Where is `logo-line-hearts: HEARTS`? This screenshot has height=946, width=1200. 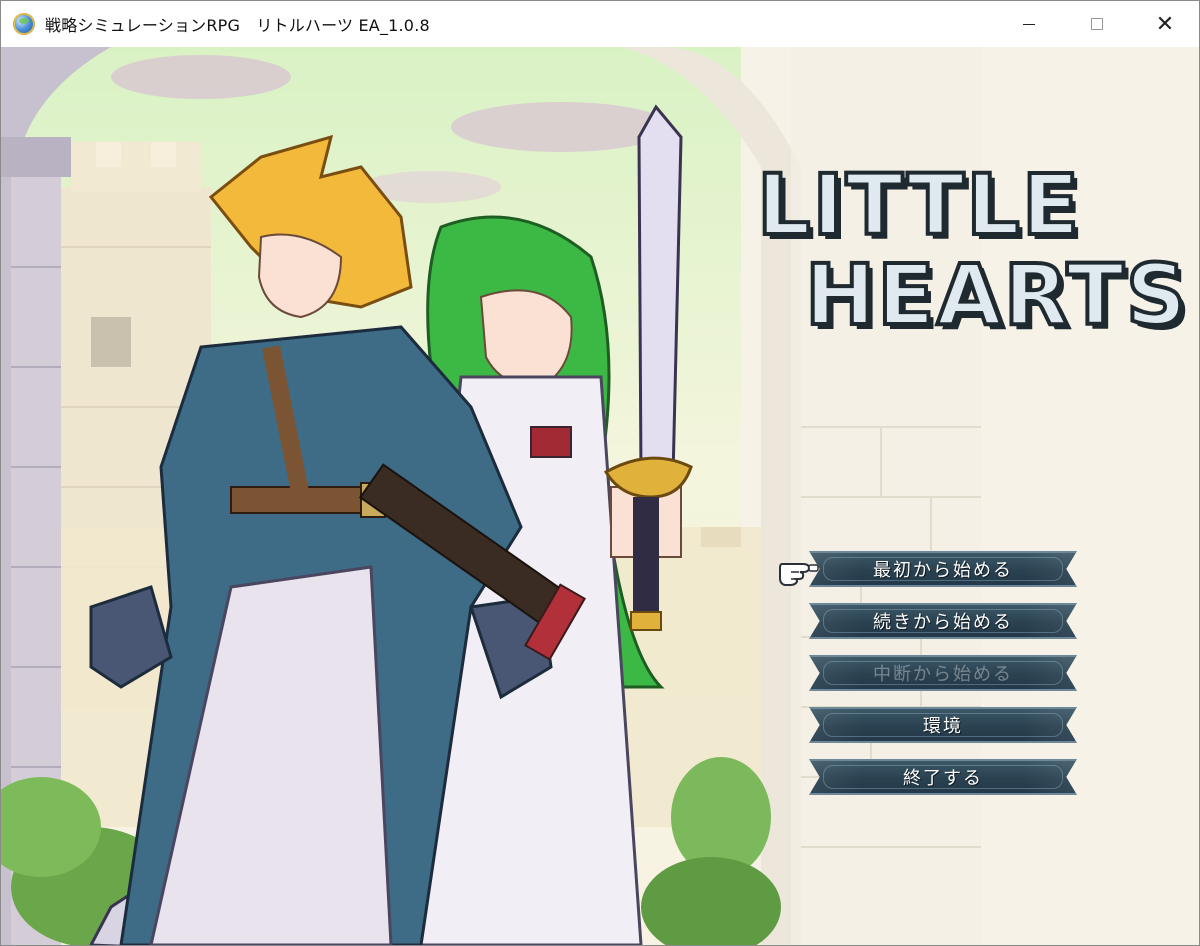
logo-line-hearts: HEARTS is located at coordinates (996, 295).